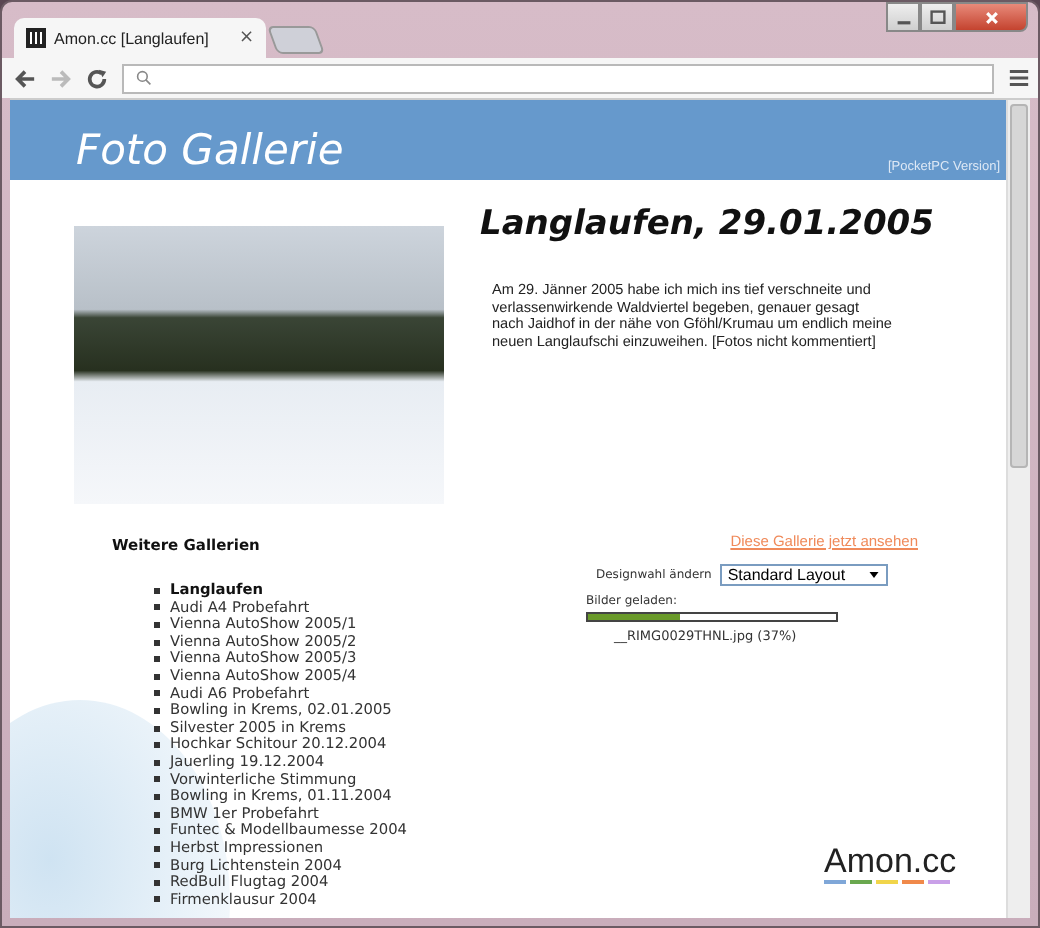 The width and height of the screenshot is (1040, 928). I want to click on close-button, so click(991, 17).